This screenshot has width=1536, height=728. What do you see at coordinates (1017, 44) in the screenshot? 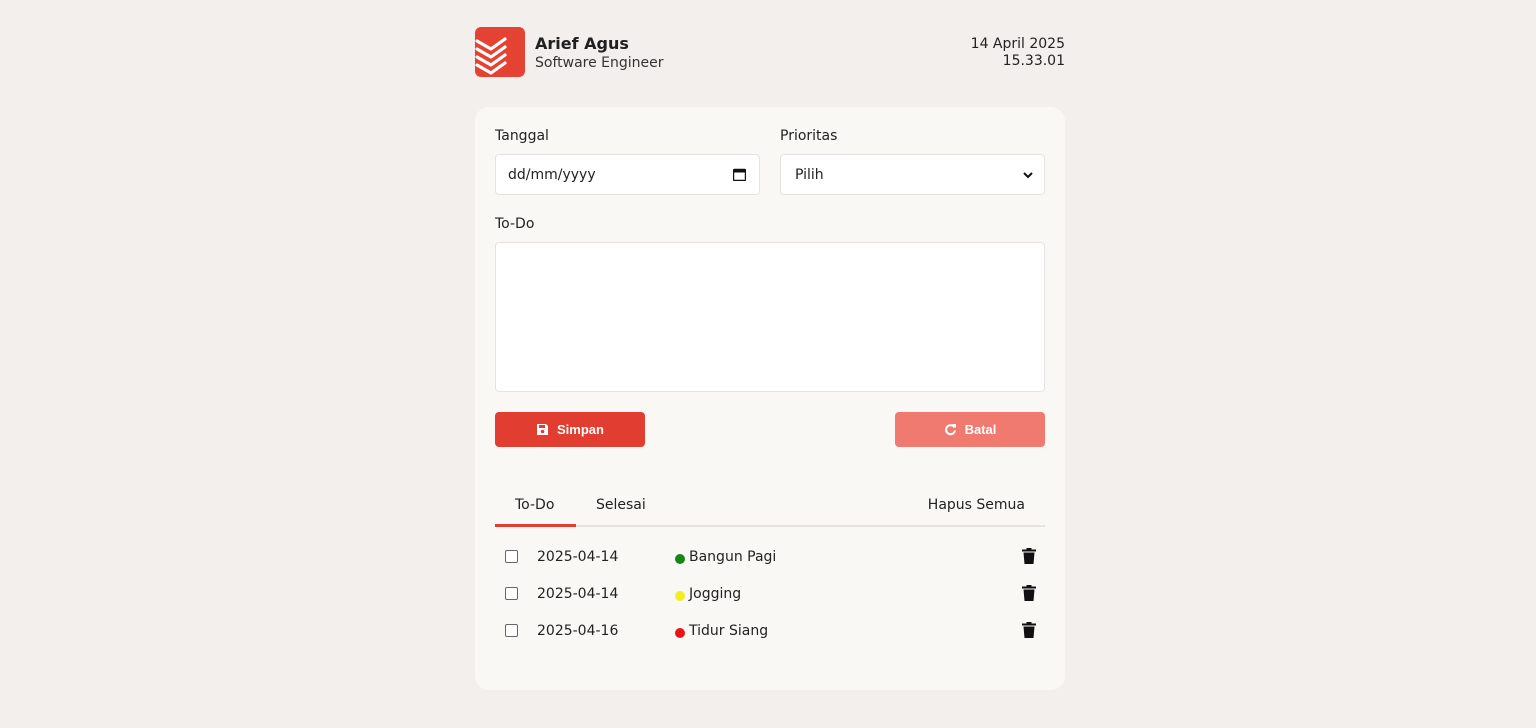
I see `current-date: 14 April 2025` at bounding box center [1017, 44].